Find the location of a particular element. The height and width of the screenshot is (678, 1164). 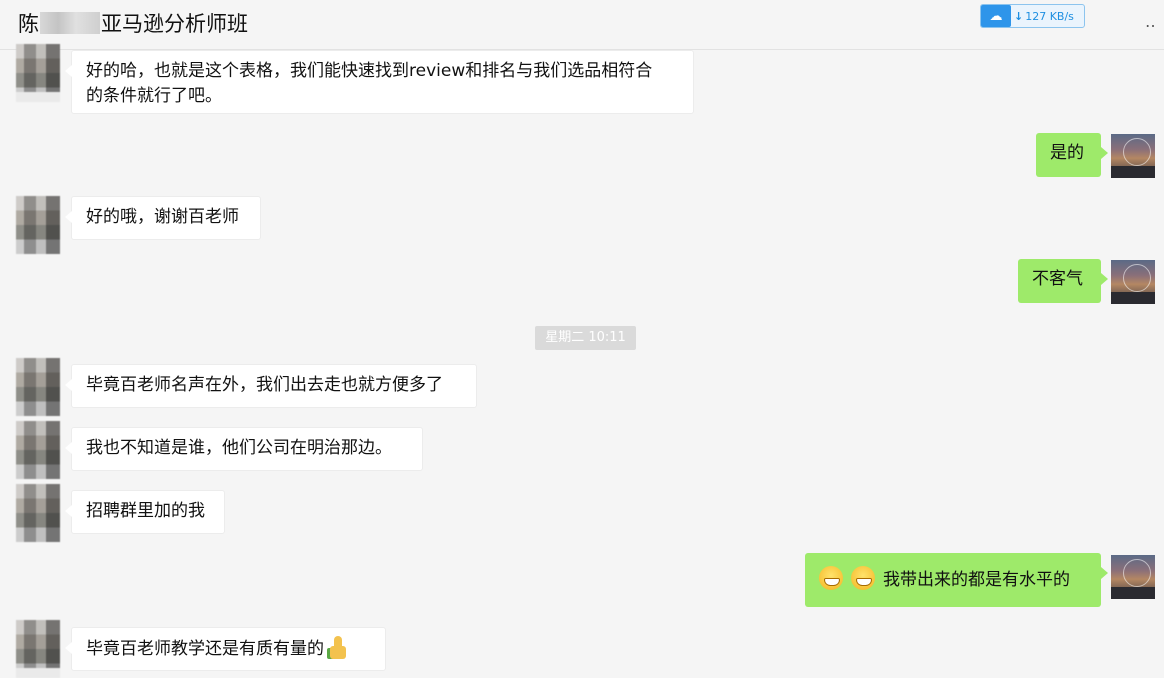

message-bubble: 毕竟百老师名声在外，我们出去走也就方便多了 is located at coordinates (271, 386).